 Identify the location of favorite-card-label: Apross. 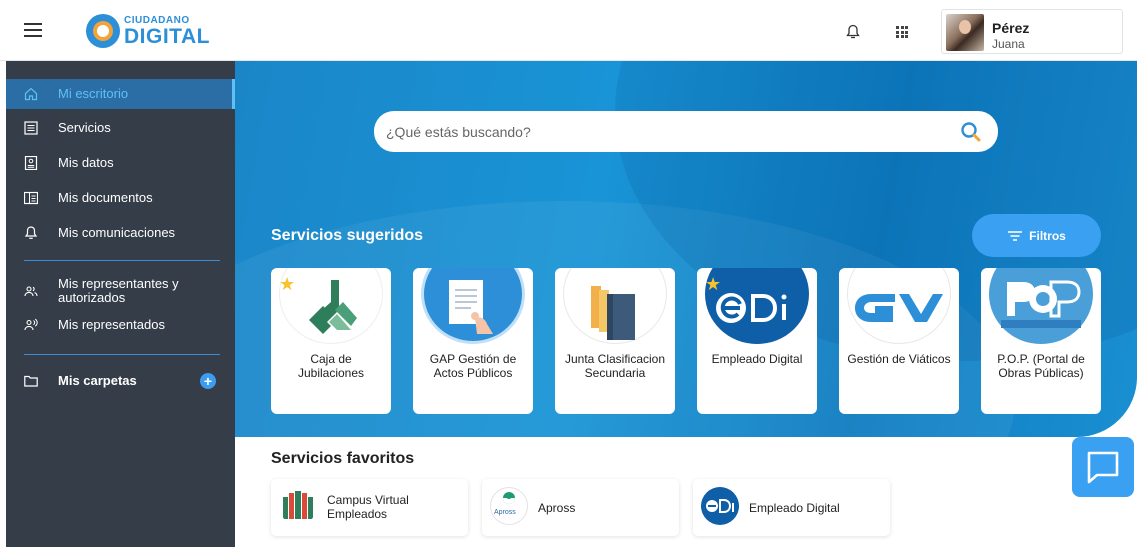
(557, 508).